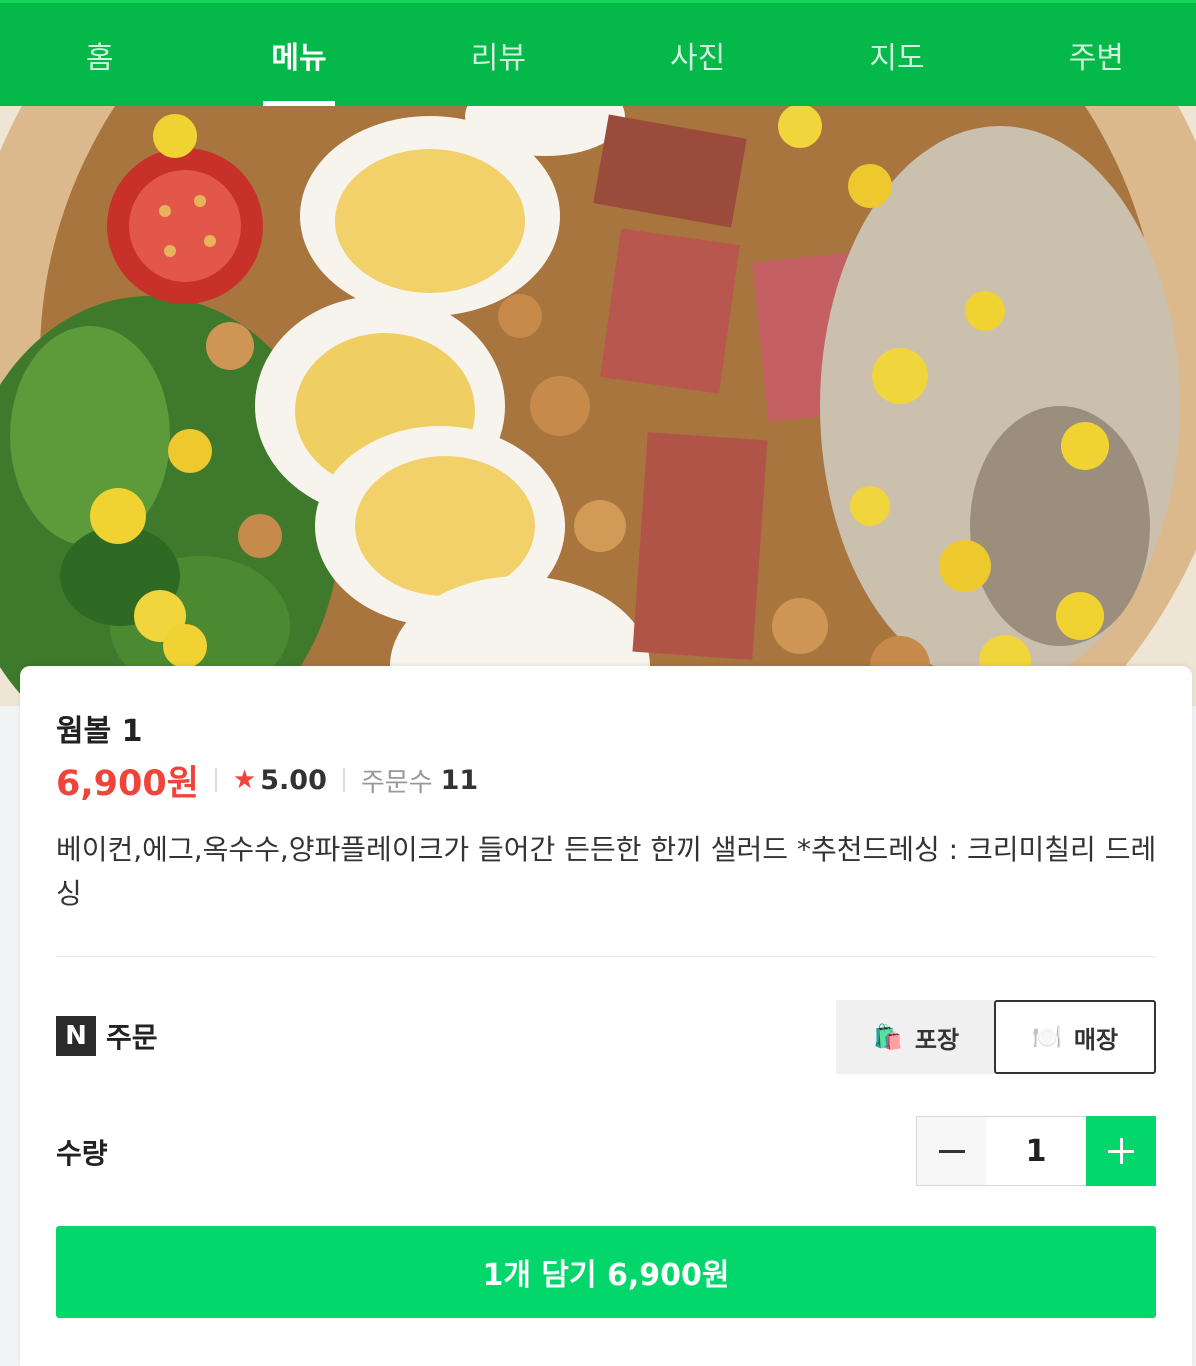  What do you see at coordinates (293, 780) in the screenshot?
I see `rating-value: 5.00` at bounding box center [293, 780].